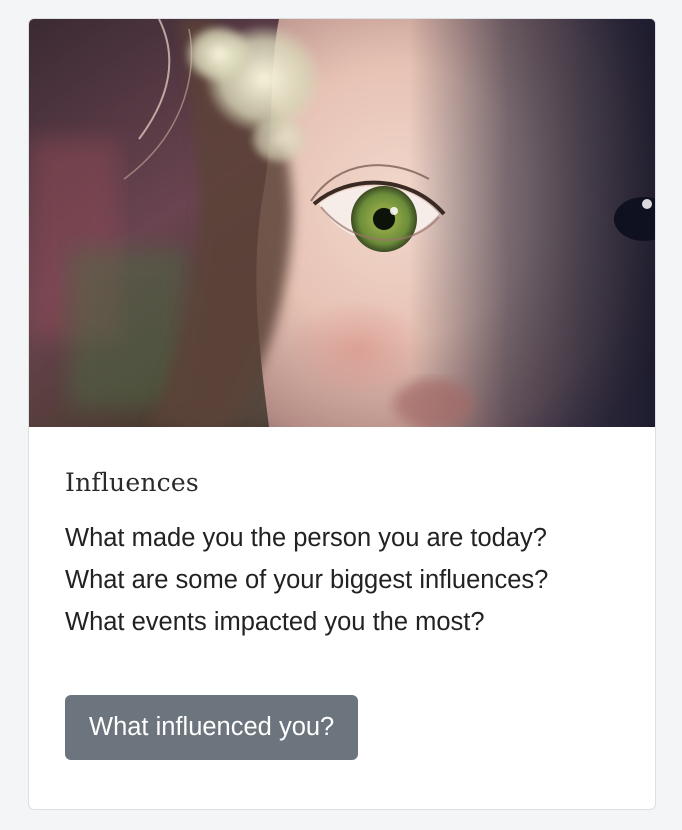  I want to click on card-text-line-3: What events impacted you the most?, so click(275, 622).